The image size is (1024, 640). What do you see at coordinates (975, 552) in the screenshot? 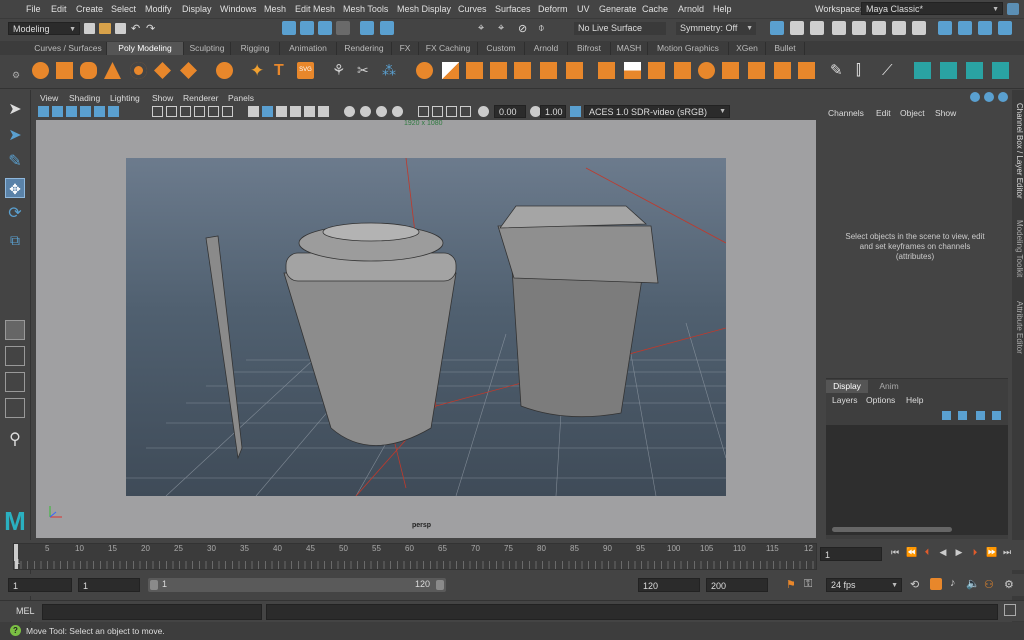
I see `step-forward-frame-icon: ⏵` at bounding box center [975, 552].